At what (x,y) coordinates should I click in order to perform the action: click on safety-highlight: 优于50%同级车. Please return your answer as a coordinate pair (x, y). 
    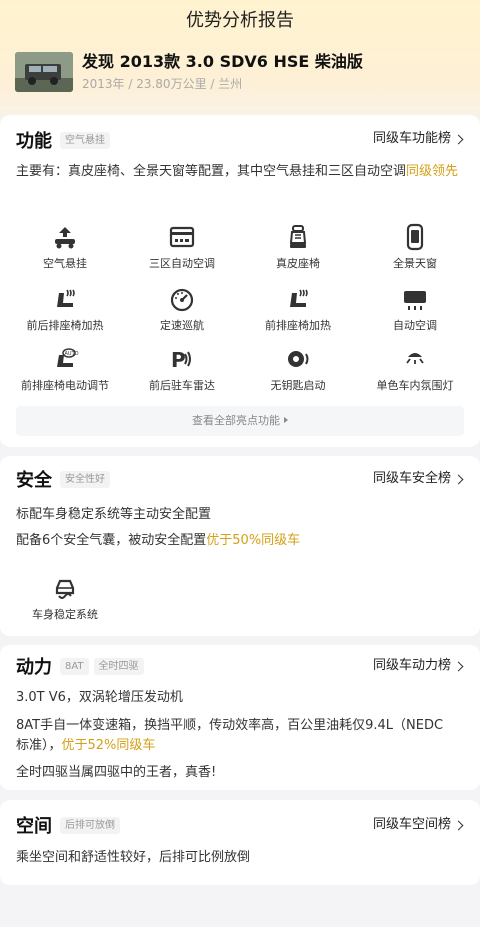
    Looking at the image, I should click on (253, 540).